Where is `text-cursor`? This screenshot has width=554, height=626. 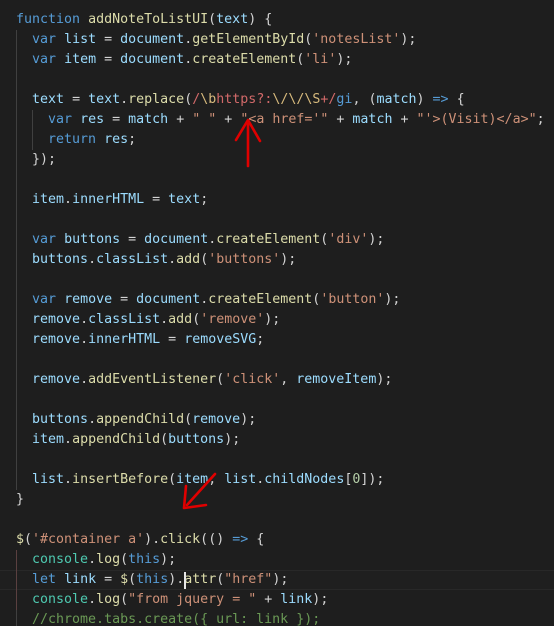 text-cursor is located at coordinates (185, 580).